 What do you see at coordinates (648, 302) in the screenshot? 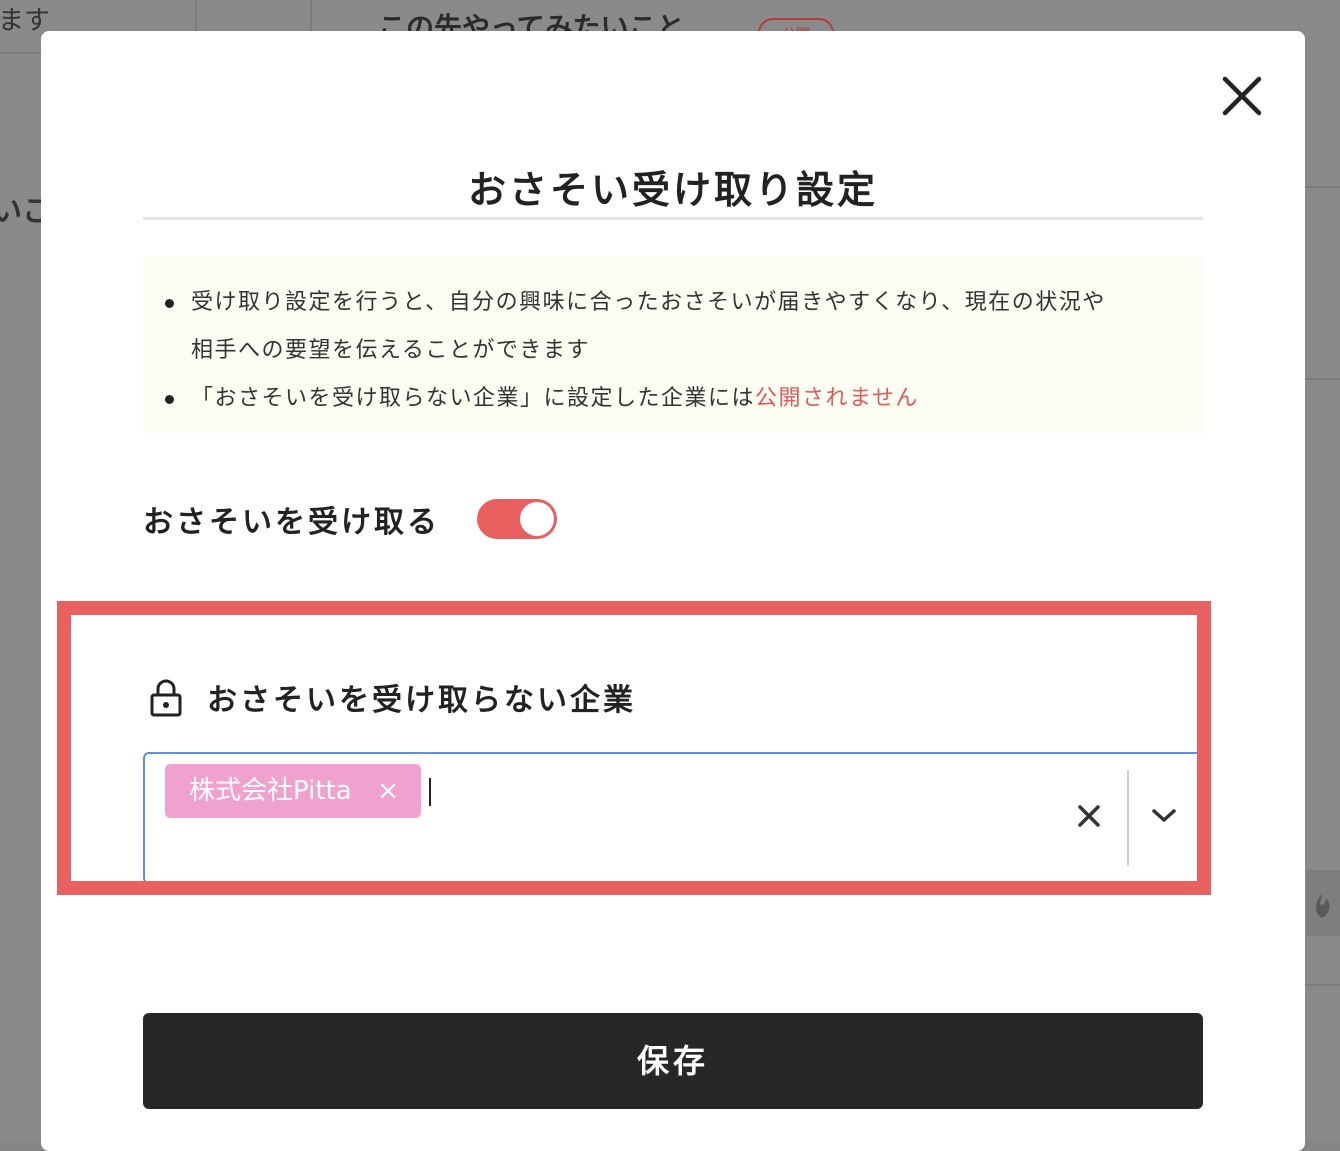
I see `info-item-text: 受け取り設定を行うと、自分の興味に合ったおさそいが届きやすくなり、現在の状況や` at bounding box center [648, 302].